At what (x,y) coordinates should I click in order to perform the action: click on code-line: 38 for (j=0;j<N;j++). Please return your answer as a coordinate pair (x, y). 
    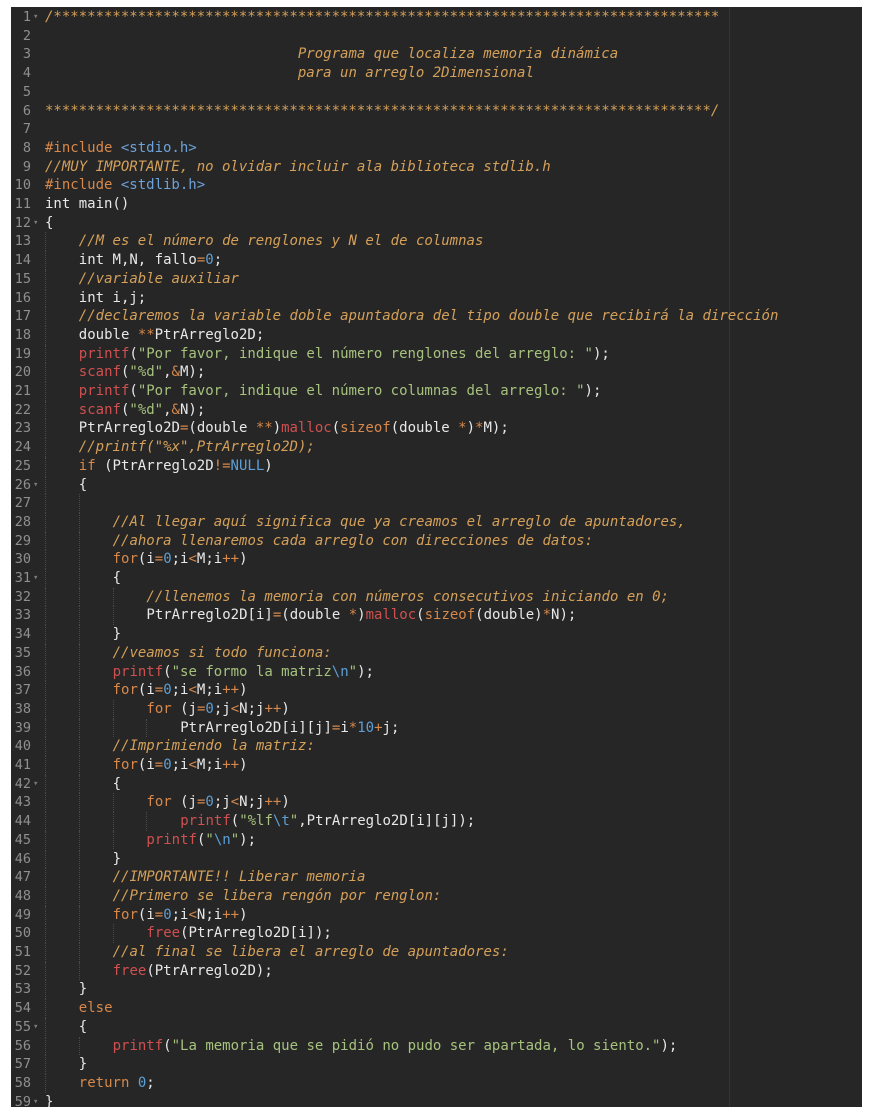
    Looking at the image, I should click on (436, 709).